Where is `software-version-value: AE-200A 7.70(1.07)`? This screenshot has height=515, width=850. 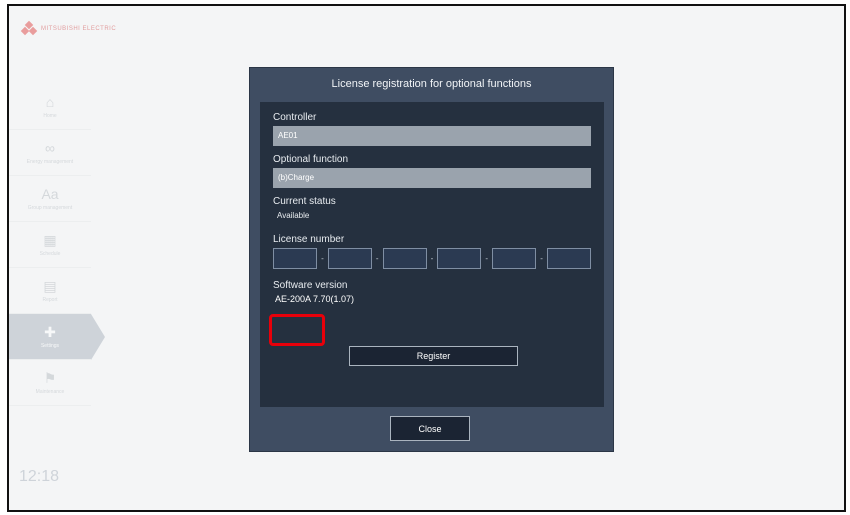 software-version-value: AE-200A 7.70(1.07) is located at coordinates (315, 299).